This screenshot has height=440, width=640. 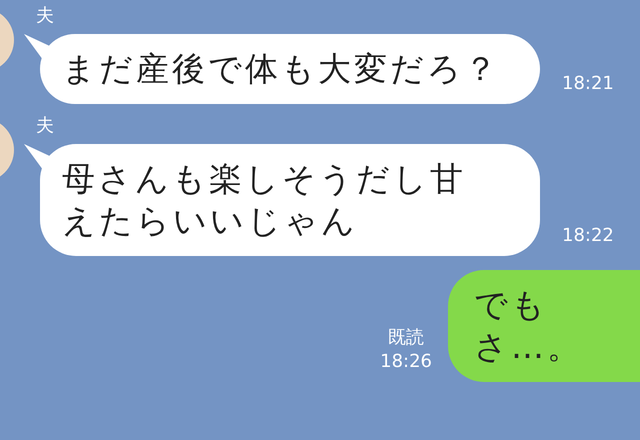 What do you see at coordinates (406, 338) in the screenshot?
I see `read-receipt: 既読` at bounding box center [406, 338].